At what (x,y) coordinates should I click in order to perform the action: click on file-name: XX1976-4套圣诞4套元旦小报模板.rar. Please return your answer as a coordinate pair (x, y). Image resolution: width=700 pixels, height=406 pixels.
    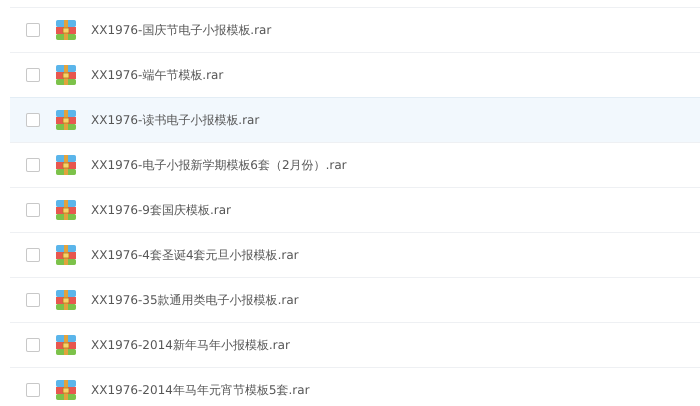
    Looking at the image, I should click on (195, 255).